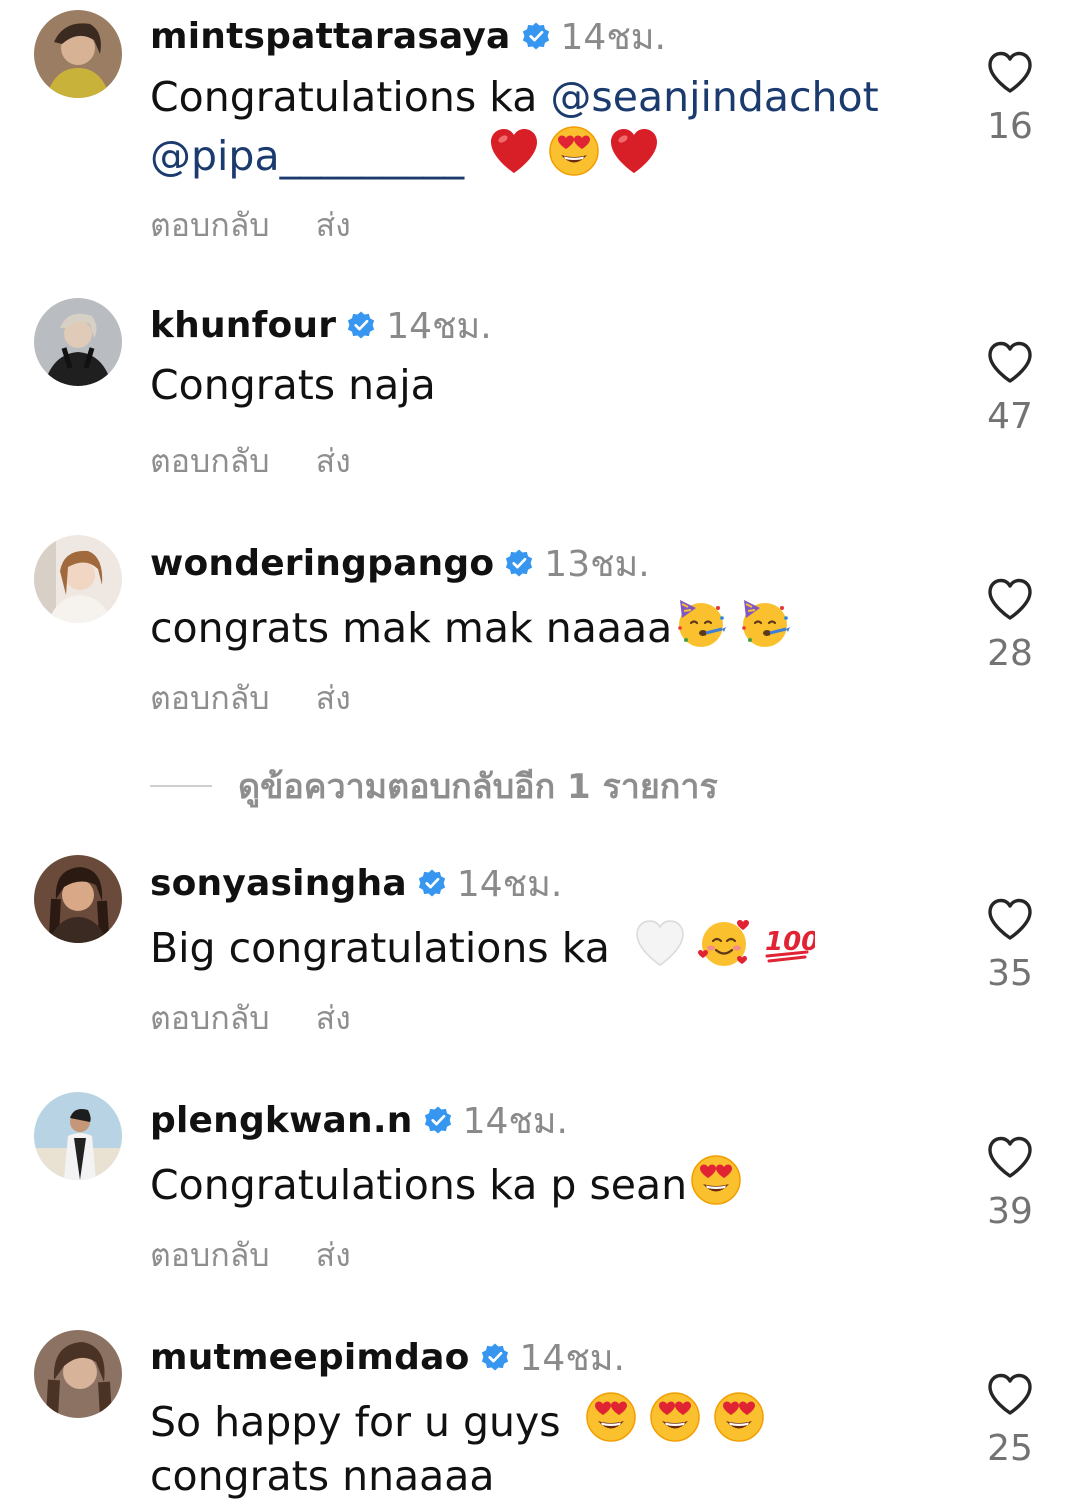 This screenshot has width=1088, height=1508. Describe the element at coordinates (724, 943) in the screenshot. I see `smiling-face-with-hearts-emoji-icon` at that location.